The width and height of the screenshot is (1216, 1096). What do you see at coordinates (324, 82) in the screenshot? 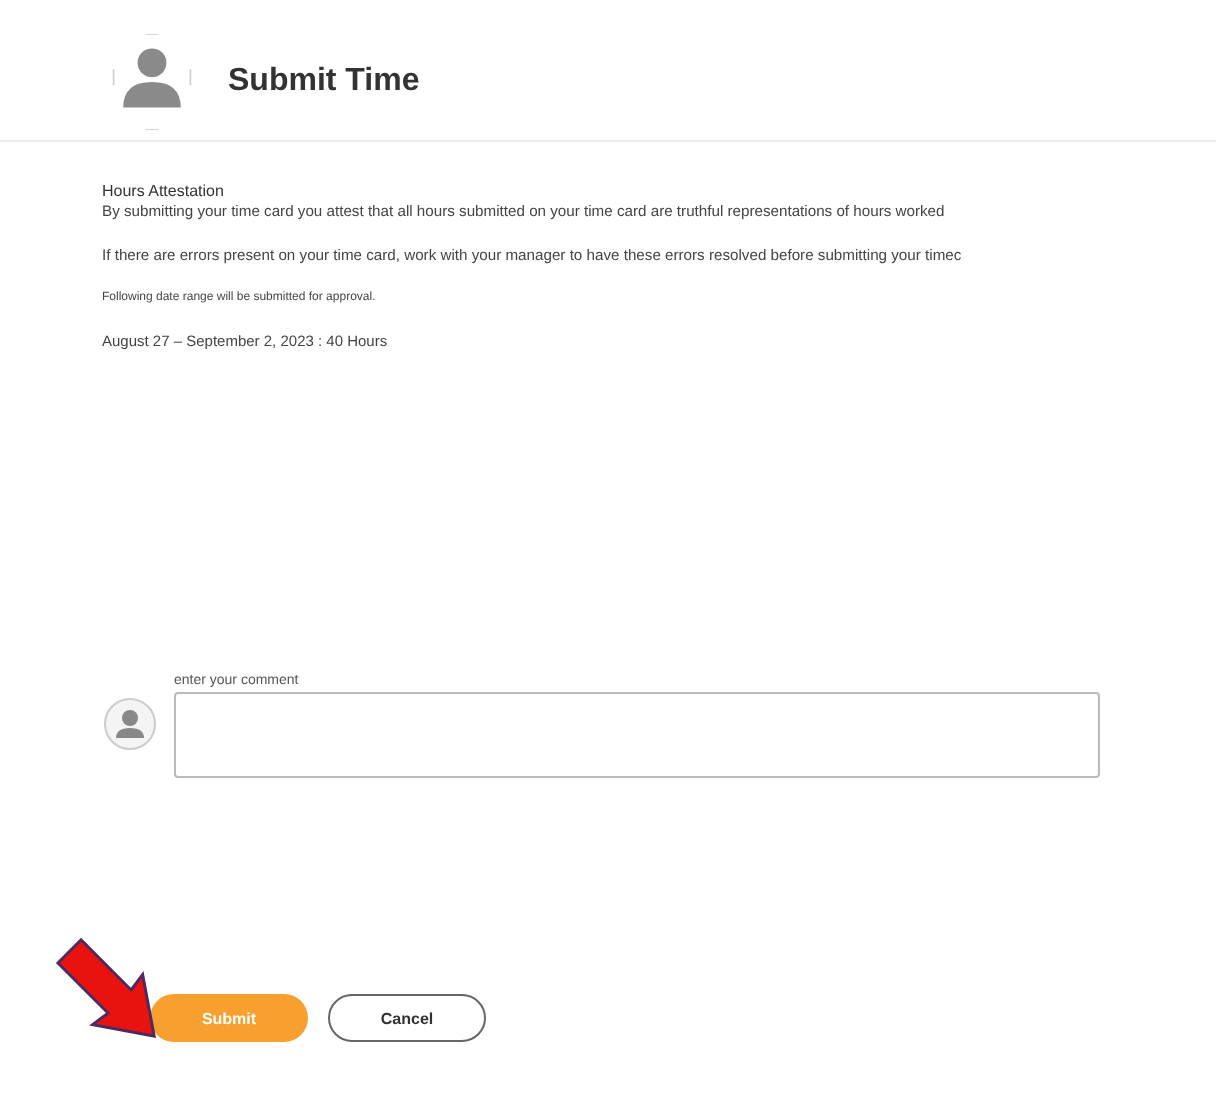
I see `page-title: Submit Time` at bounding box center [324, 82].